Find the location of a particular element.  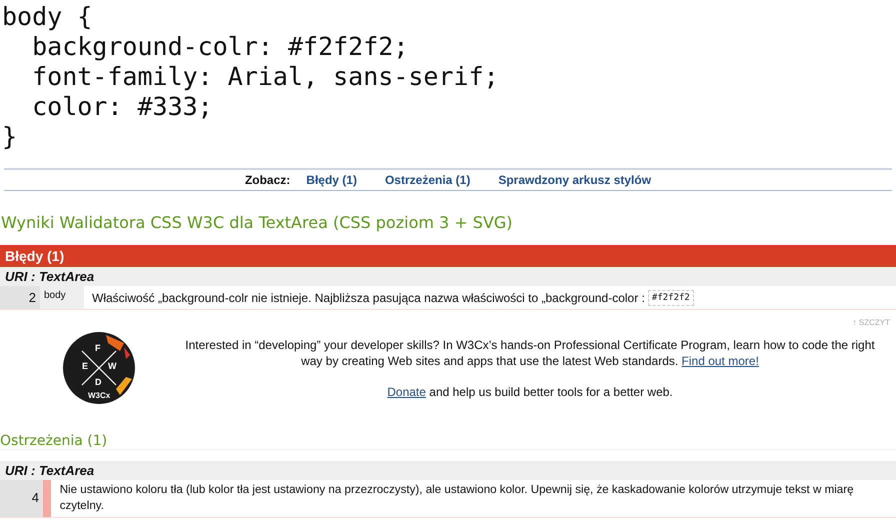

logo-brand: W3Cx is located at coordinates (99, 395).